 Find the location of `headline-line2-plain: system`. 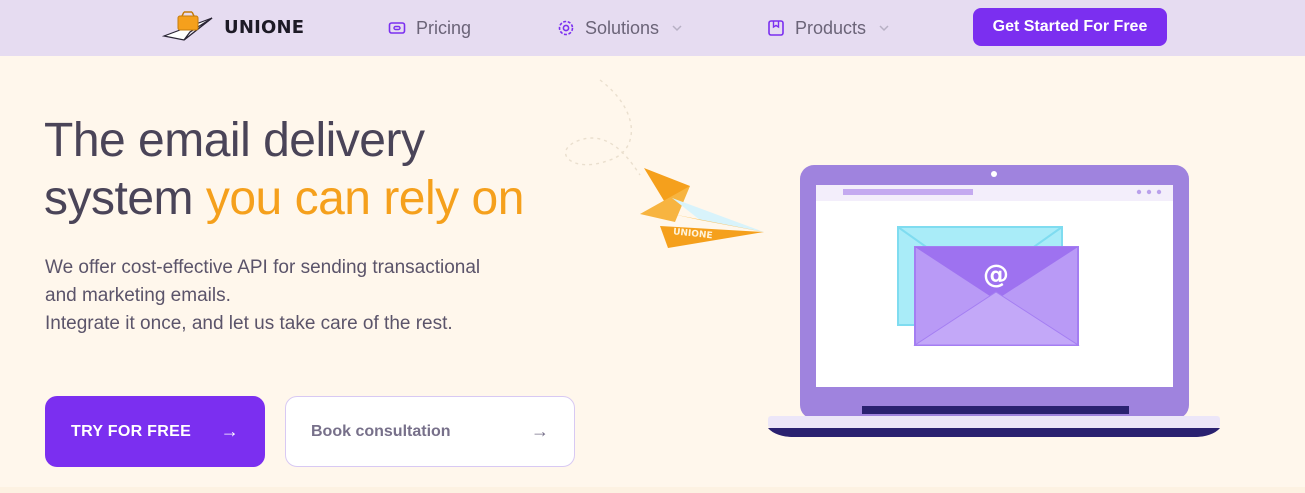

headline-line2-plain: system is located at coordinates (125, 198).